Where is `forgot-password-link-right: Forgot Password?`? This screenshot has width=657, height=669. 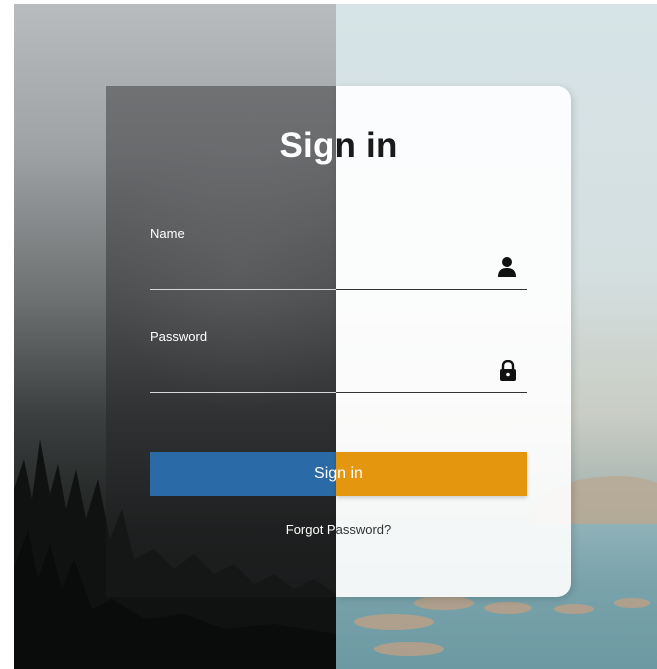 forgot-password-link-right: Forgot Password? is located at coordinates (431, 530).